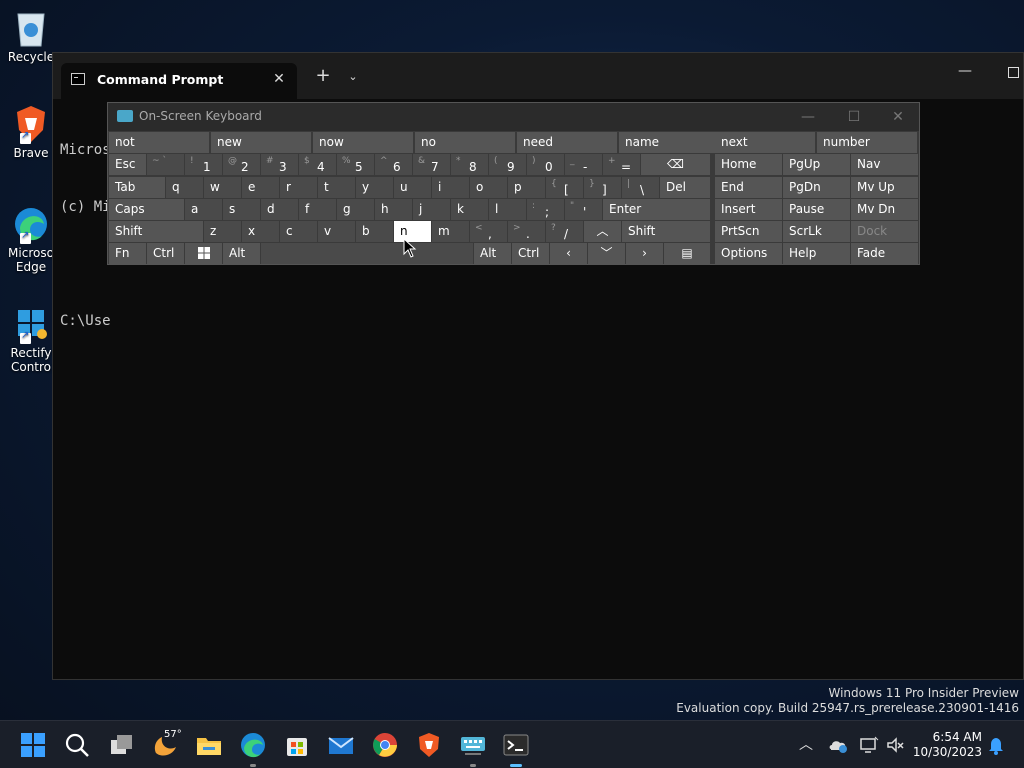 This screenshot has width=1024, height=768. I want to click on start-button, so click(33, 745).